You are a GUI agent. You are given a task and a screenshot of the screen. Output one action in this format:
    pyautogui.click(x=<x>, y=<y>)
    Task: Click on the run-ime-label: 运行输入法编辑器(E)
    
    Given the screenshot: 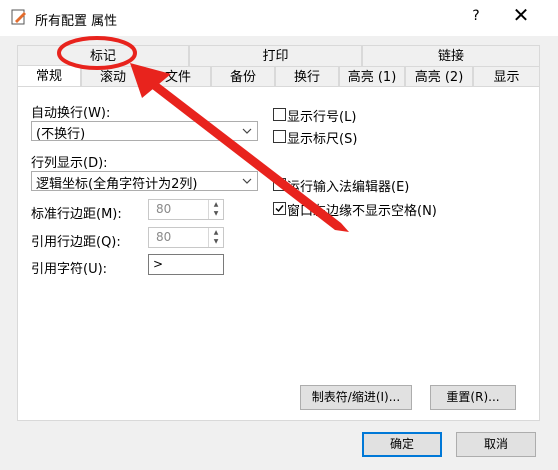 What is the action you would take?
    pyautogui.click(x=348, y=187)
    